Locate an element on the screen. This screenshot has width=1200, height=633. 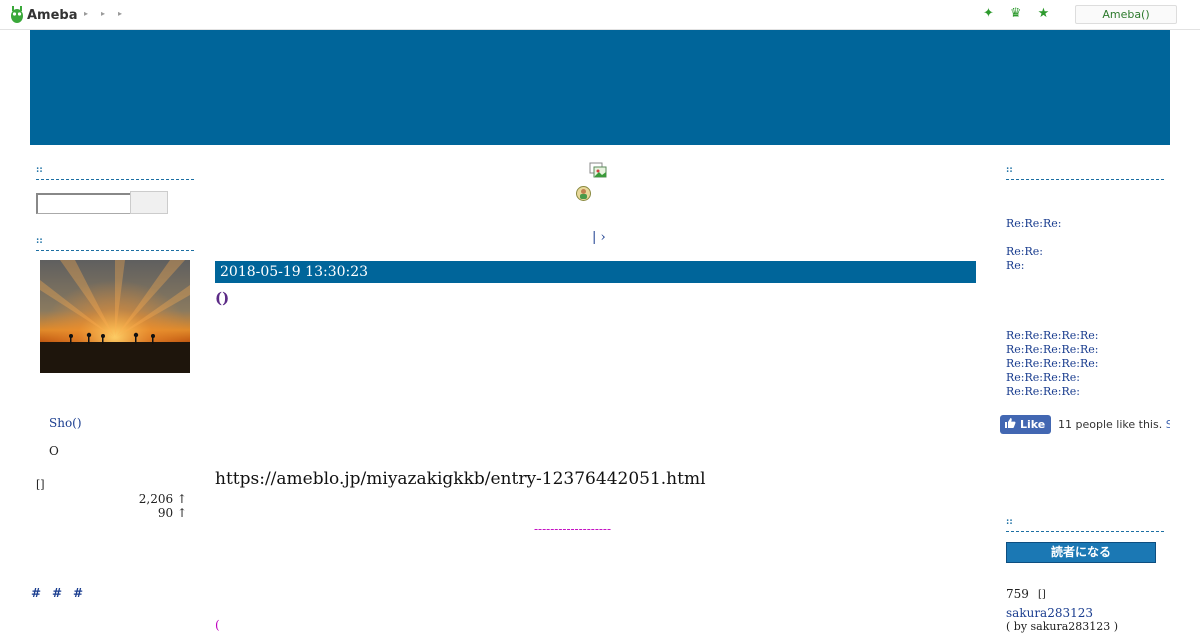
facebook-like-count: 11 people like this. S is located at coordinates (1114, 424).